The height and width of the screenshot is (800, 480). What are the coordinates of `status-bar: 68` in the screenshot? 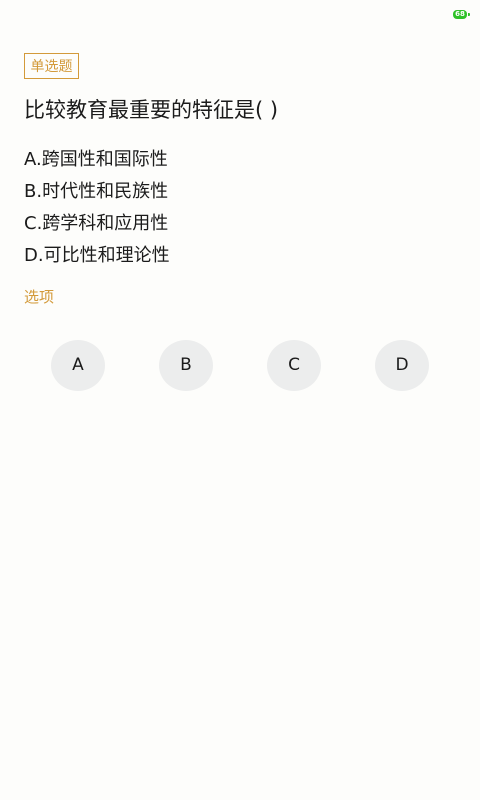 It's located at (240, 14).